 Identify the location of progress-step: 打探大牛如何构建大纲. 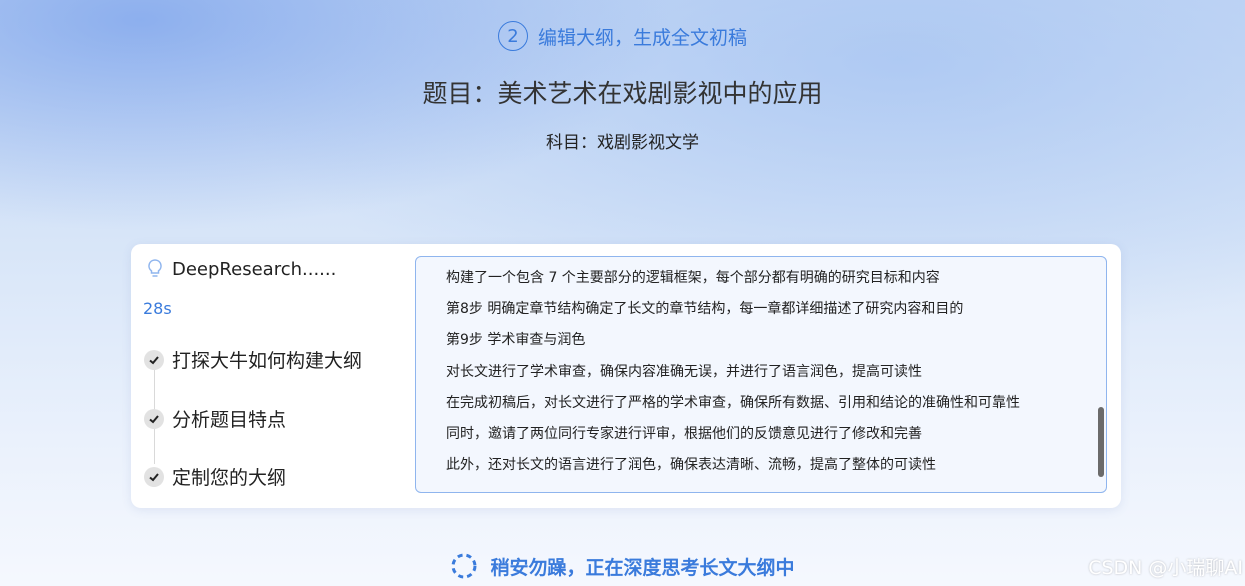
(253, 359).